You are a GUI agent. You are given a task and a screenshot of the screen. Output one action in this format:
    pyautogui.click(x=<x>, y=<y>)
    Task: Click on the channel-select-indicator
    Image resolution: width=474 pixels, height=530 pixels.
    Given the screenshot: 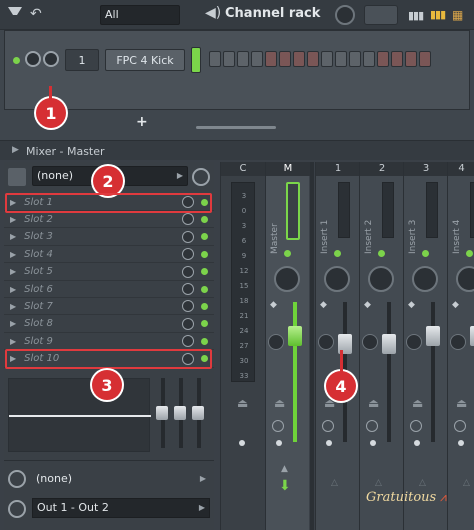 What is the action you would take?
    pyautogui.click(x=196, y=60)
    